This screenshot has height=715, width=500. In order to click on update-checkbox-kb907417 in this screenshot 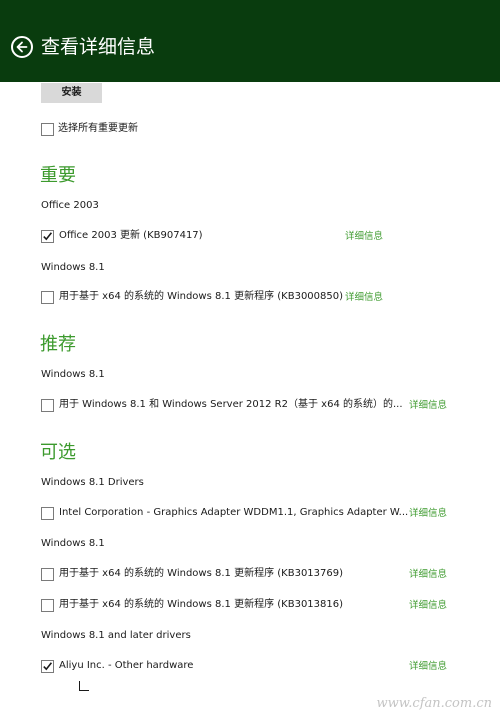, I will do `click(47, 236)`.